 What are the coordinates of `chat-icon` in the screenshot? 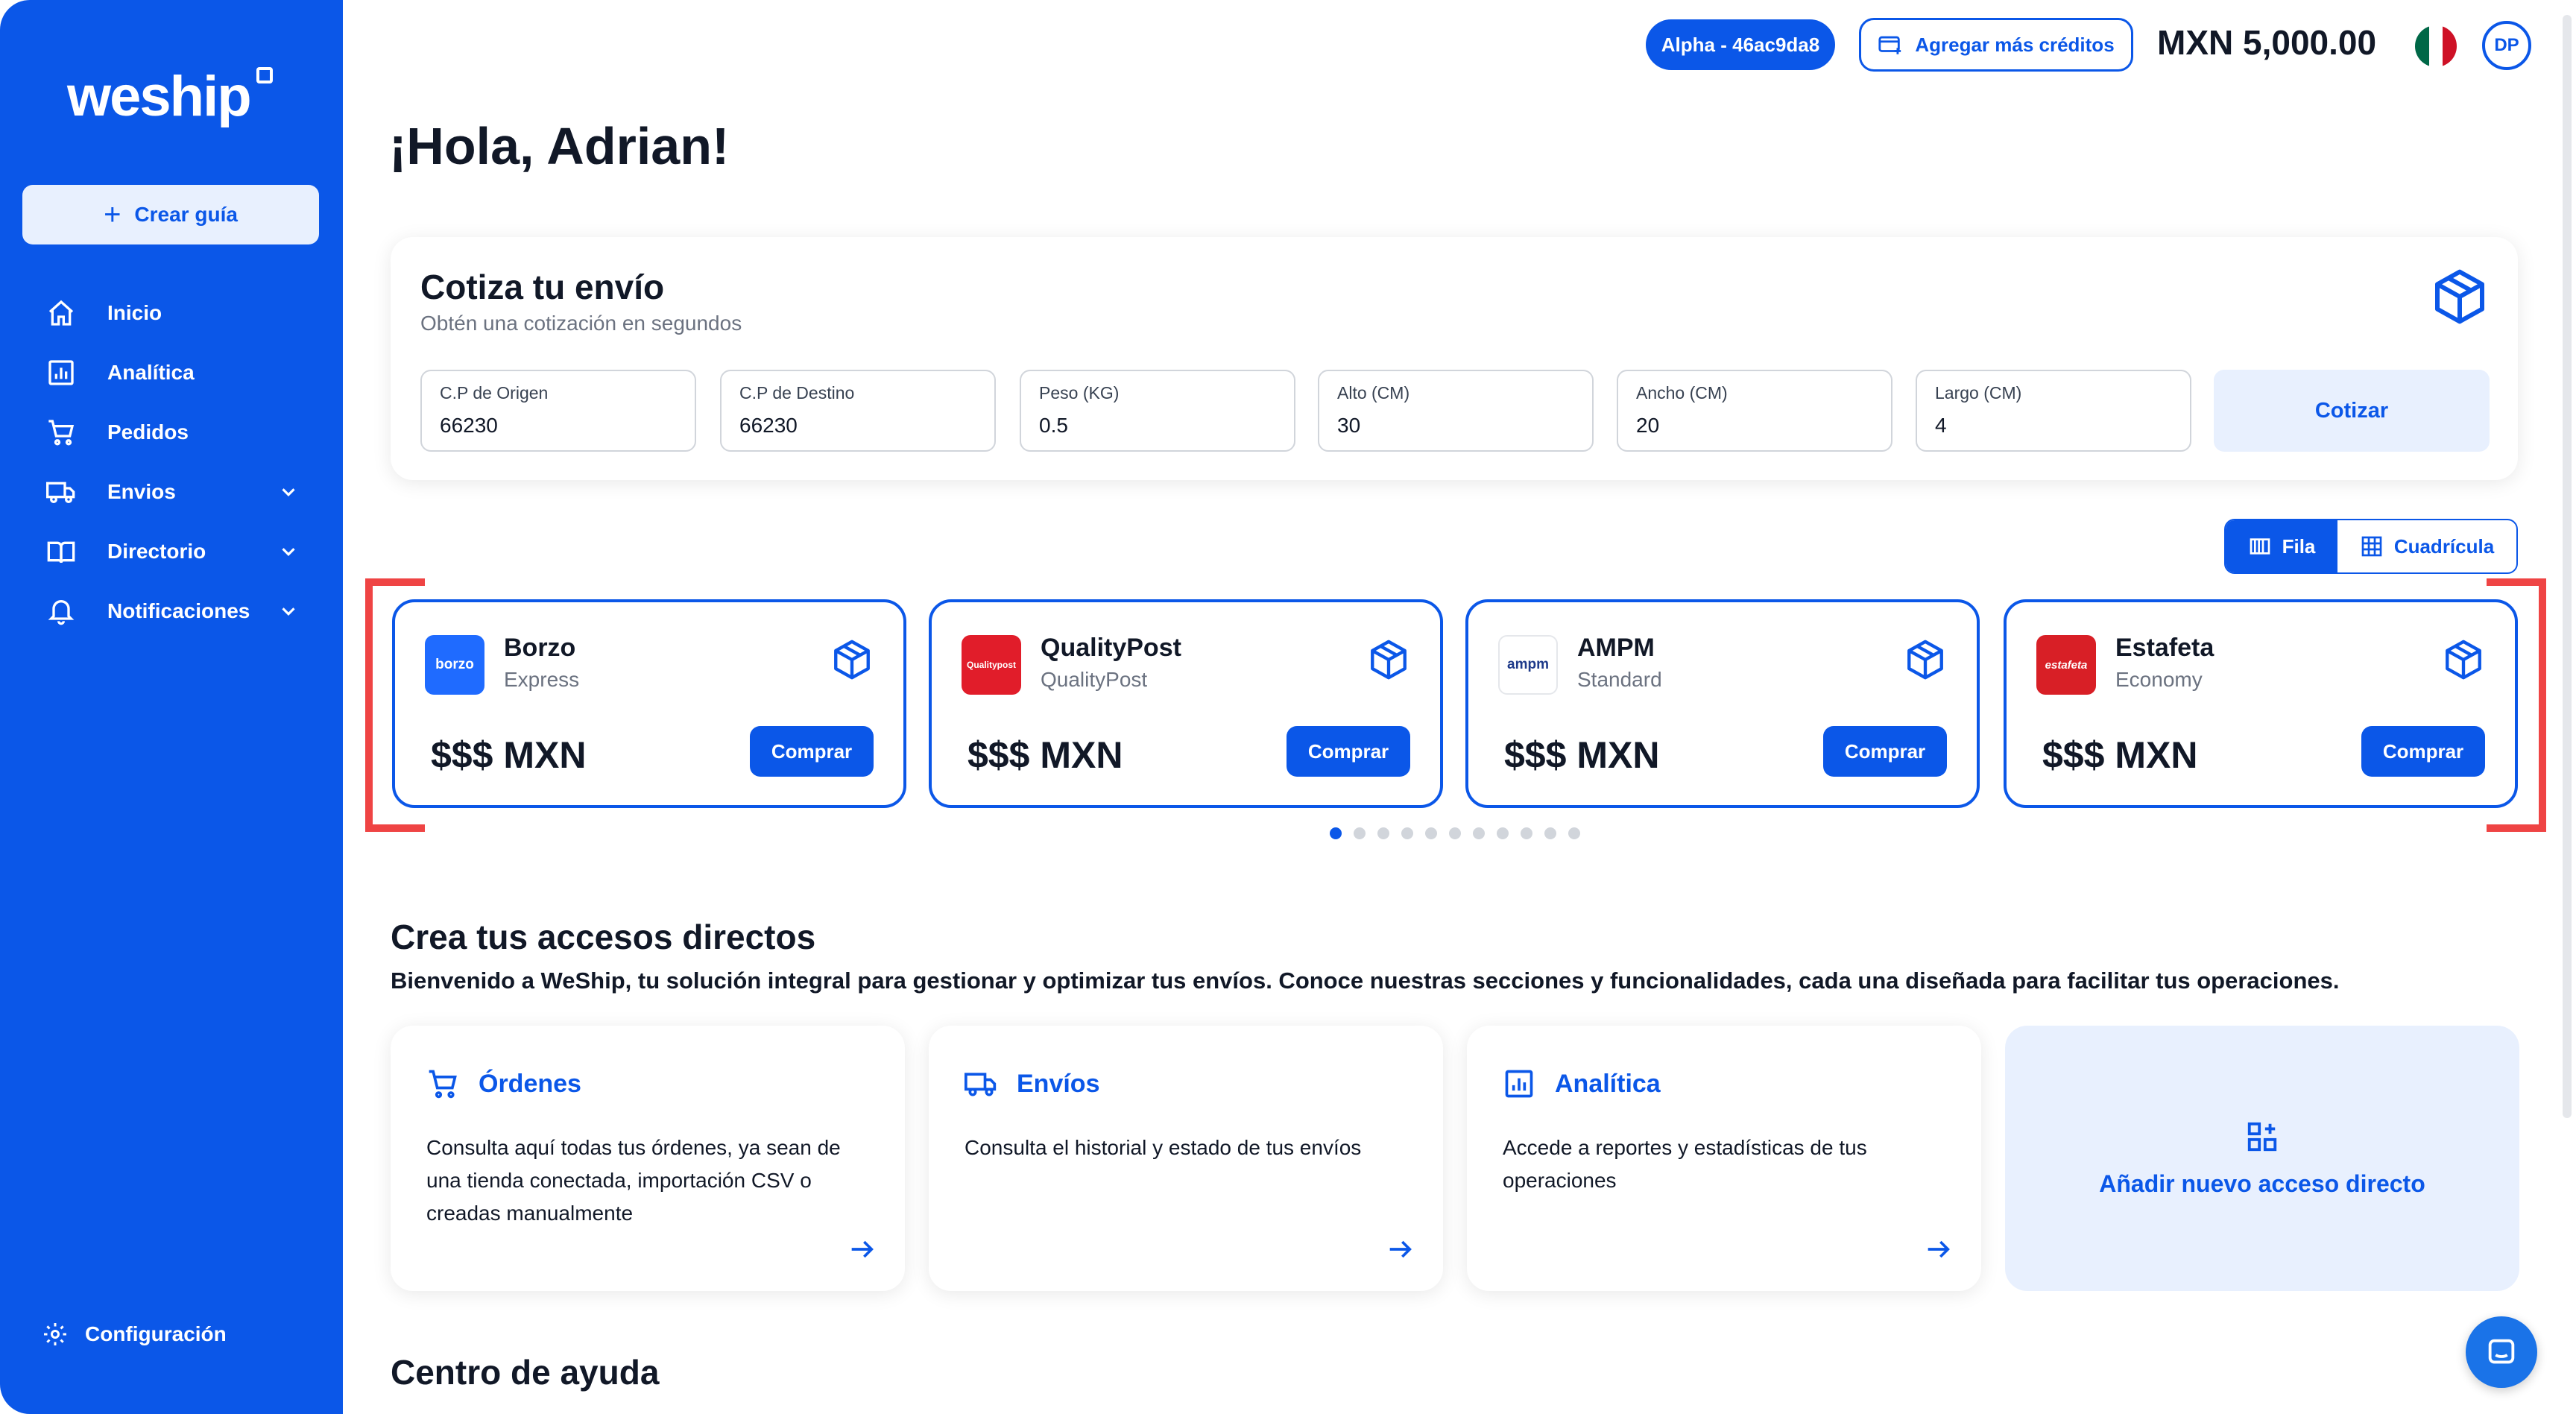 It's located at (2501, 1351).